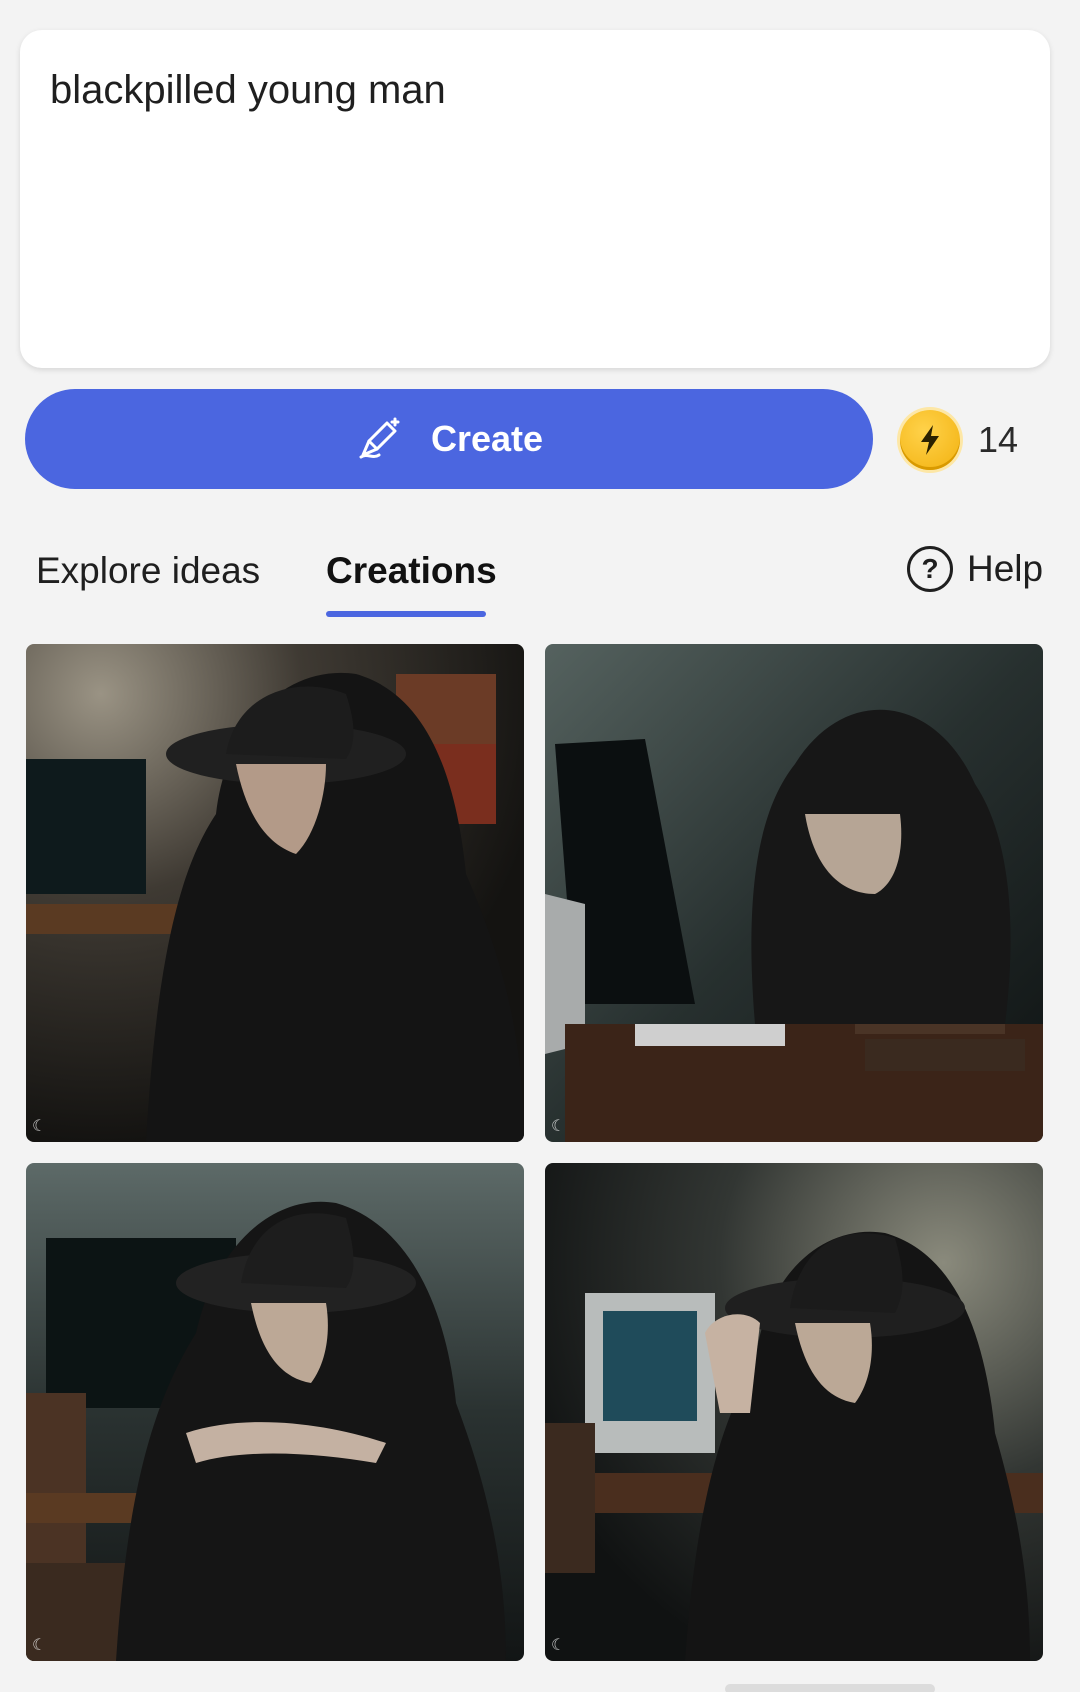 The width and height of the screenshot is (1080, 1692). I want to click on magic-pencil-icon, so click(379, 438).